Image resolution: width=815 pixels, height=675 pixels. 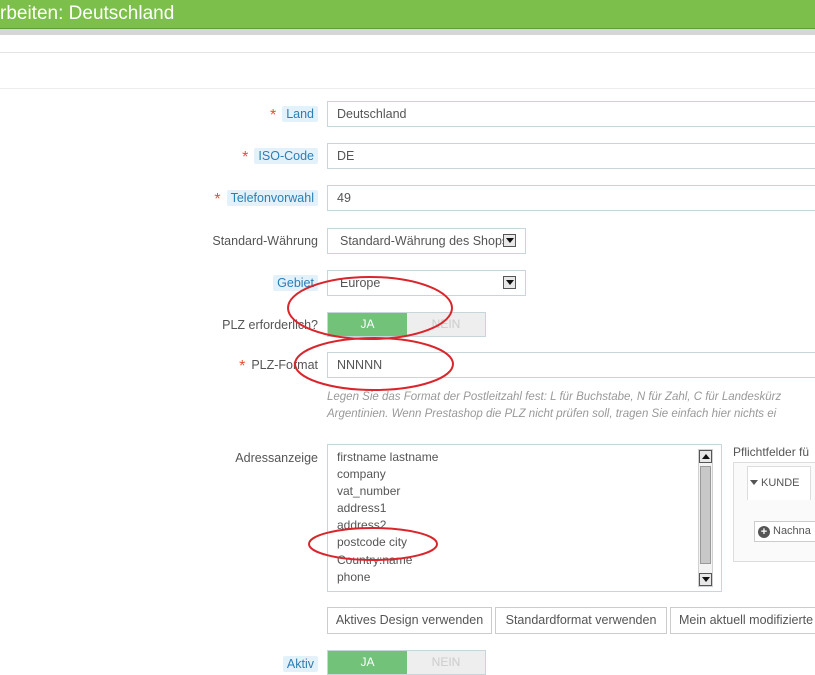 I want to click on scroll-down-icon, so click(x=705, y=579).